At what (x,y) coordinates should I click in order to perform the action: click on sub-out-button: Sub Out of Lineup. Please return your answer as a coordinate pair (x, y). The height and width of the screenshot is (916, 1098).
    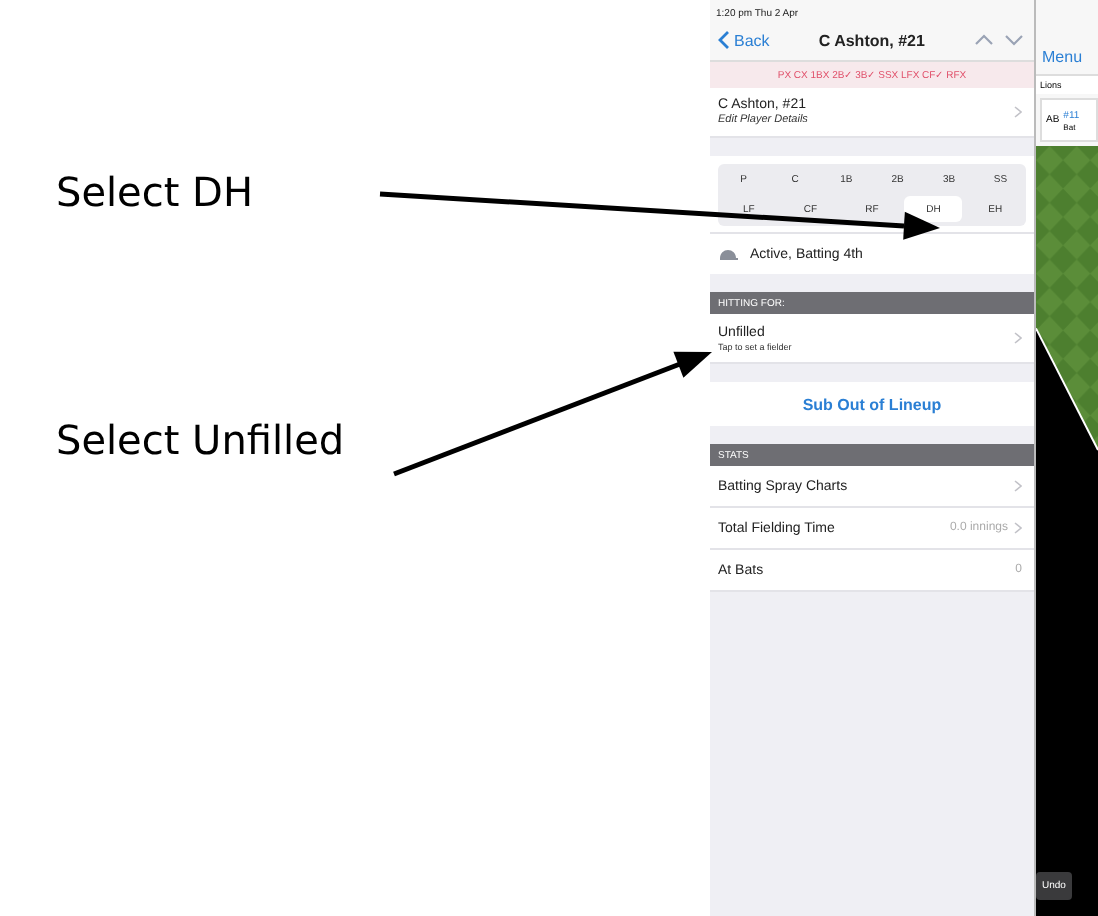
    Looking at the image, I should click on (872, 404).